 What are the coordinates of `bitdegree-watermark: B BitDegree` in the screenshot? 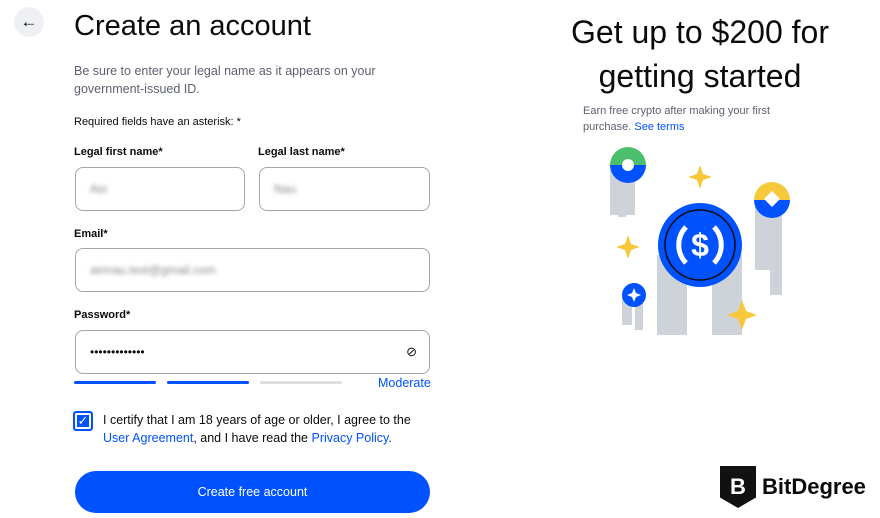 It's located at (793, 487).